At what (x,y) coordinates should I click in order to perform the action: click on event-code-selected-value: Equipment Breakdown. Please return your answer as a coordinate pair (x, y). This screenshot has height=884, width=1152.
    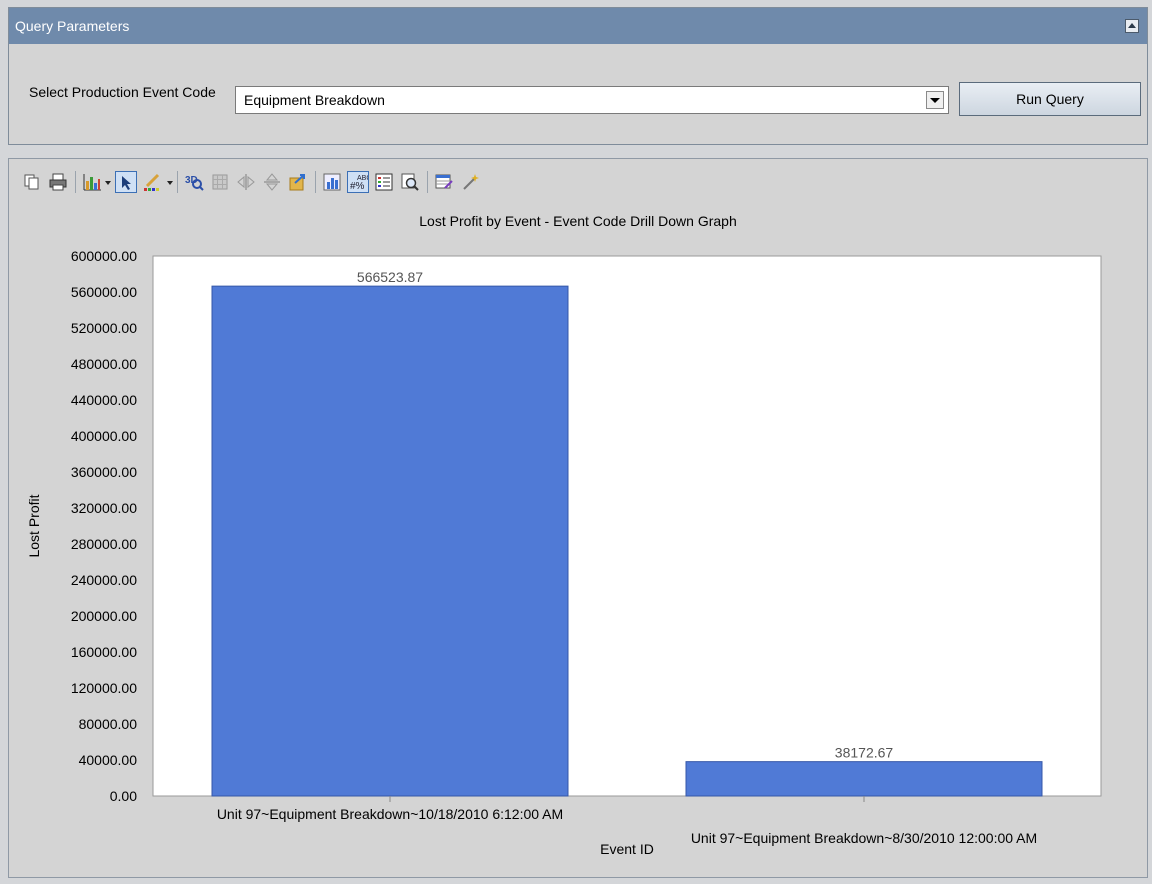
    Looking at the image, I should click on (314, 100).